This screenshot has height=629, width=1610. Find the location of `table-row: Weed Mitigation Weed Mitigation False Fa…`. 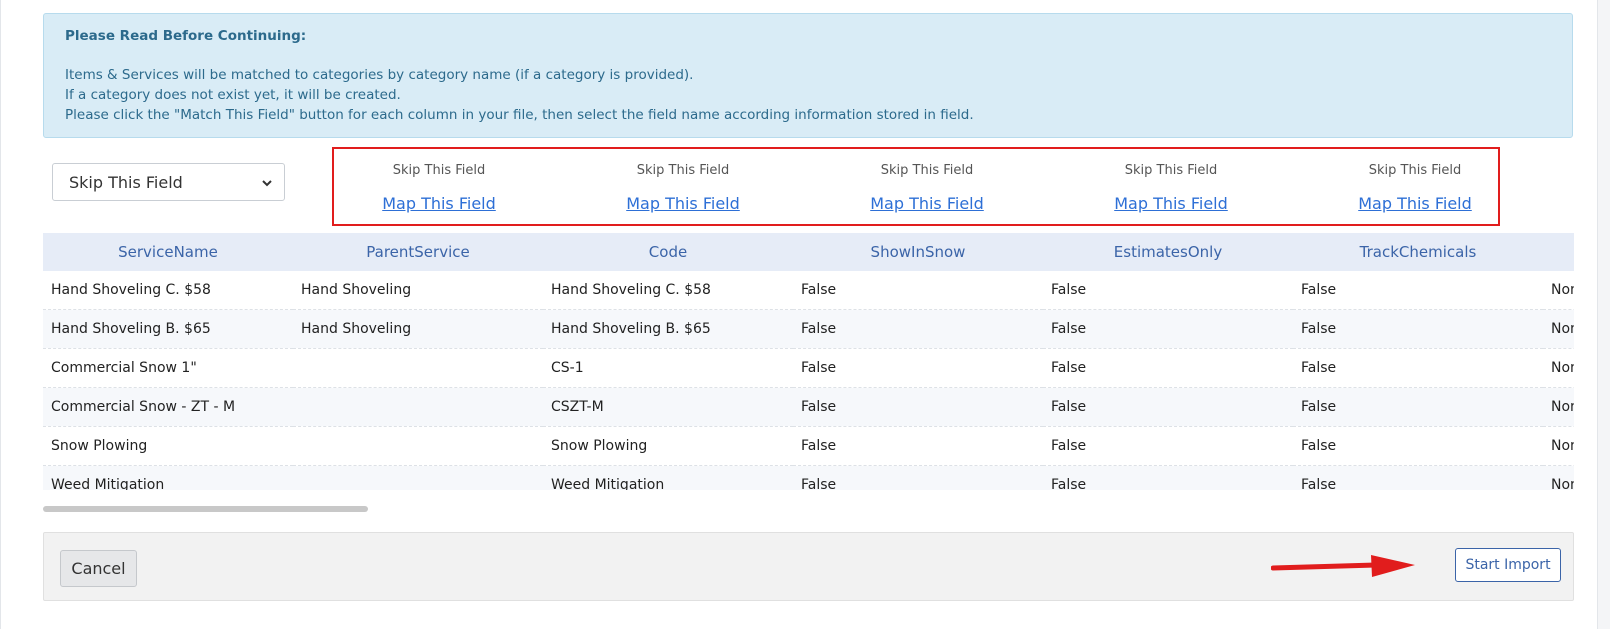

table-row: Weed Mitigation Weed Mitigation False Fa… is located at coordinates (808, 477).